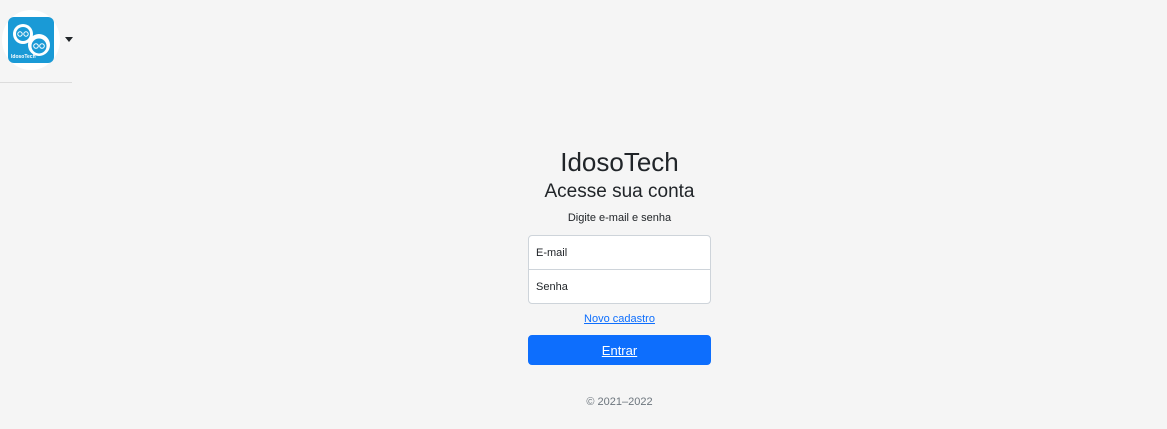 The height and width of the screenshot is (429, 1167). I want to click on login-instruction: Digite e-mail e senha, so click(619, 218).